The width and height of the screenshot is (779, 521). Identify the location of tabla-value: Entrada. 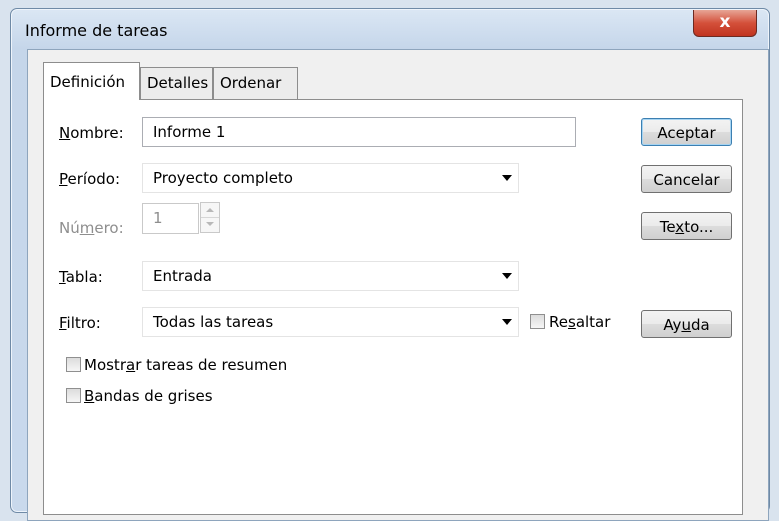
(182, 276).